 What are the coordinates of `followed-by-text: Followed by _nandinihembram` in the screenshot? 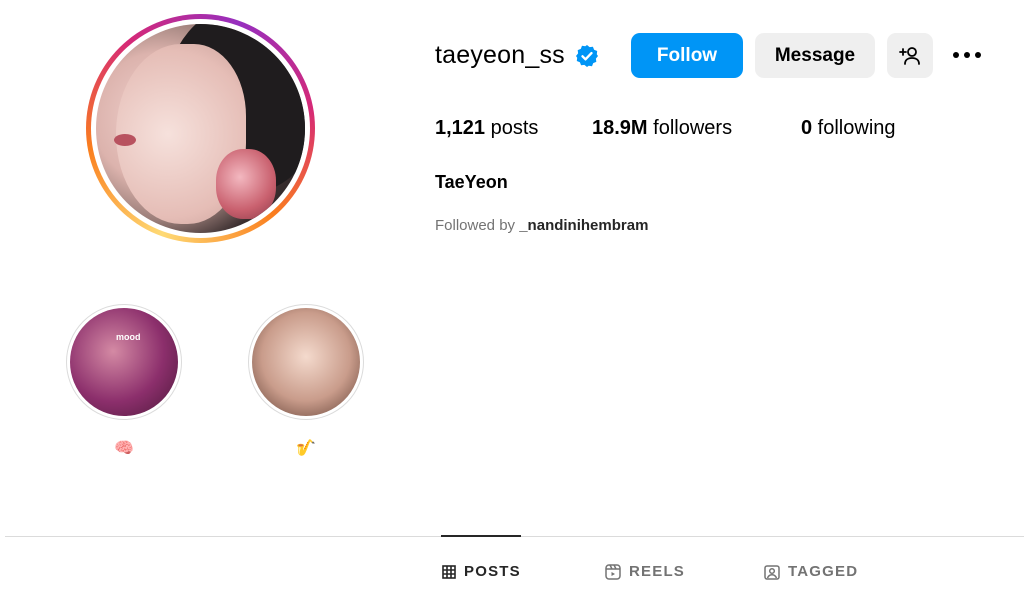 It's located at (541, 225).